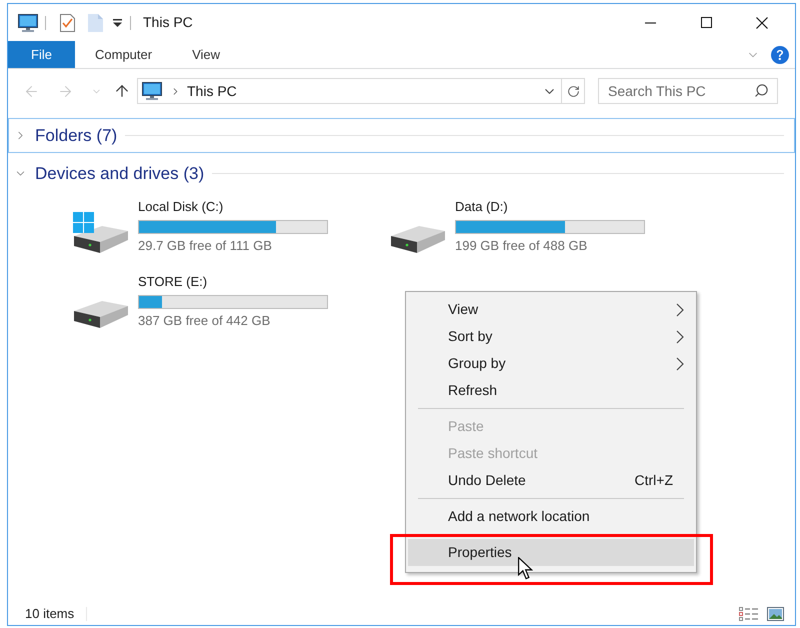 The width and height of the screenshot is (800, 628). What do you see at coordinates (525, 568) in the screenshot?
I see `mouse-pointer-icon` at bounding box center [525, 568].